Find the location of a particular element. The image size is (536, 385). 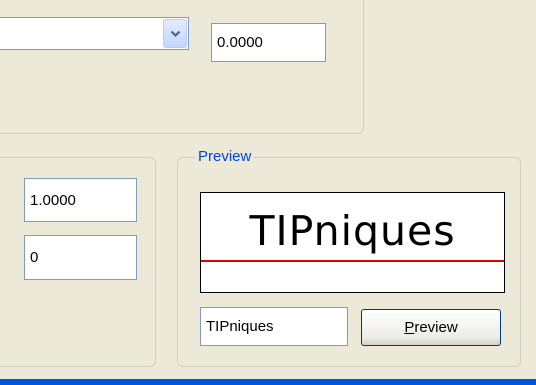

preview-canvas: TIPniques is located at coordinates (352, 242).